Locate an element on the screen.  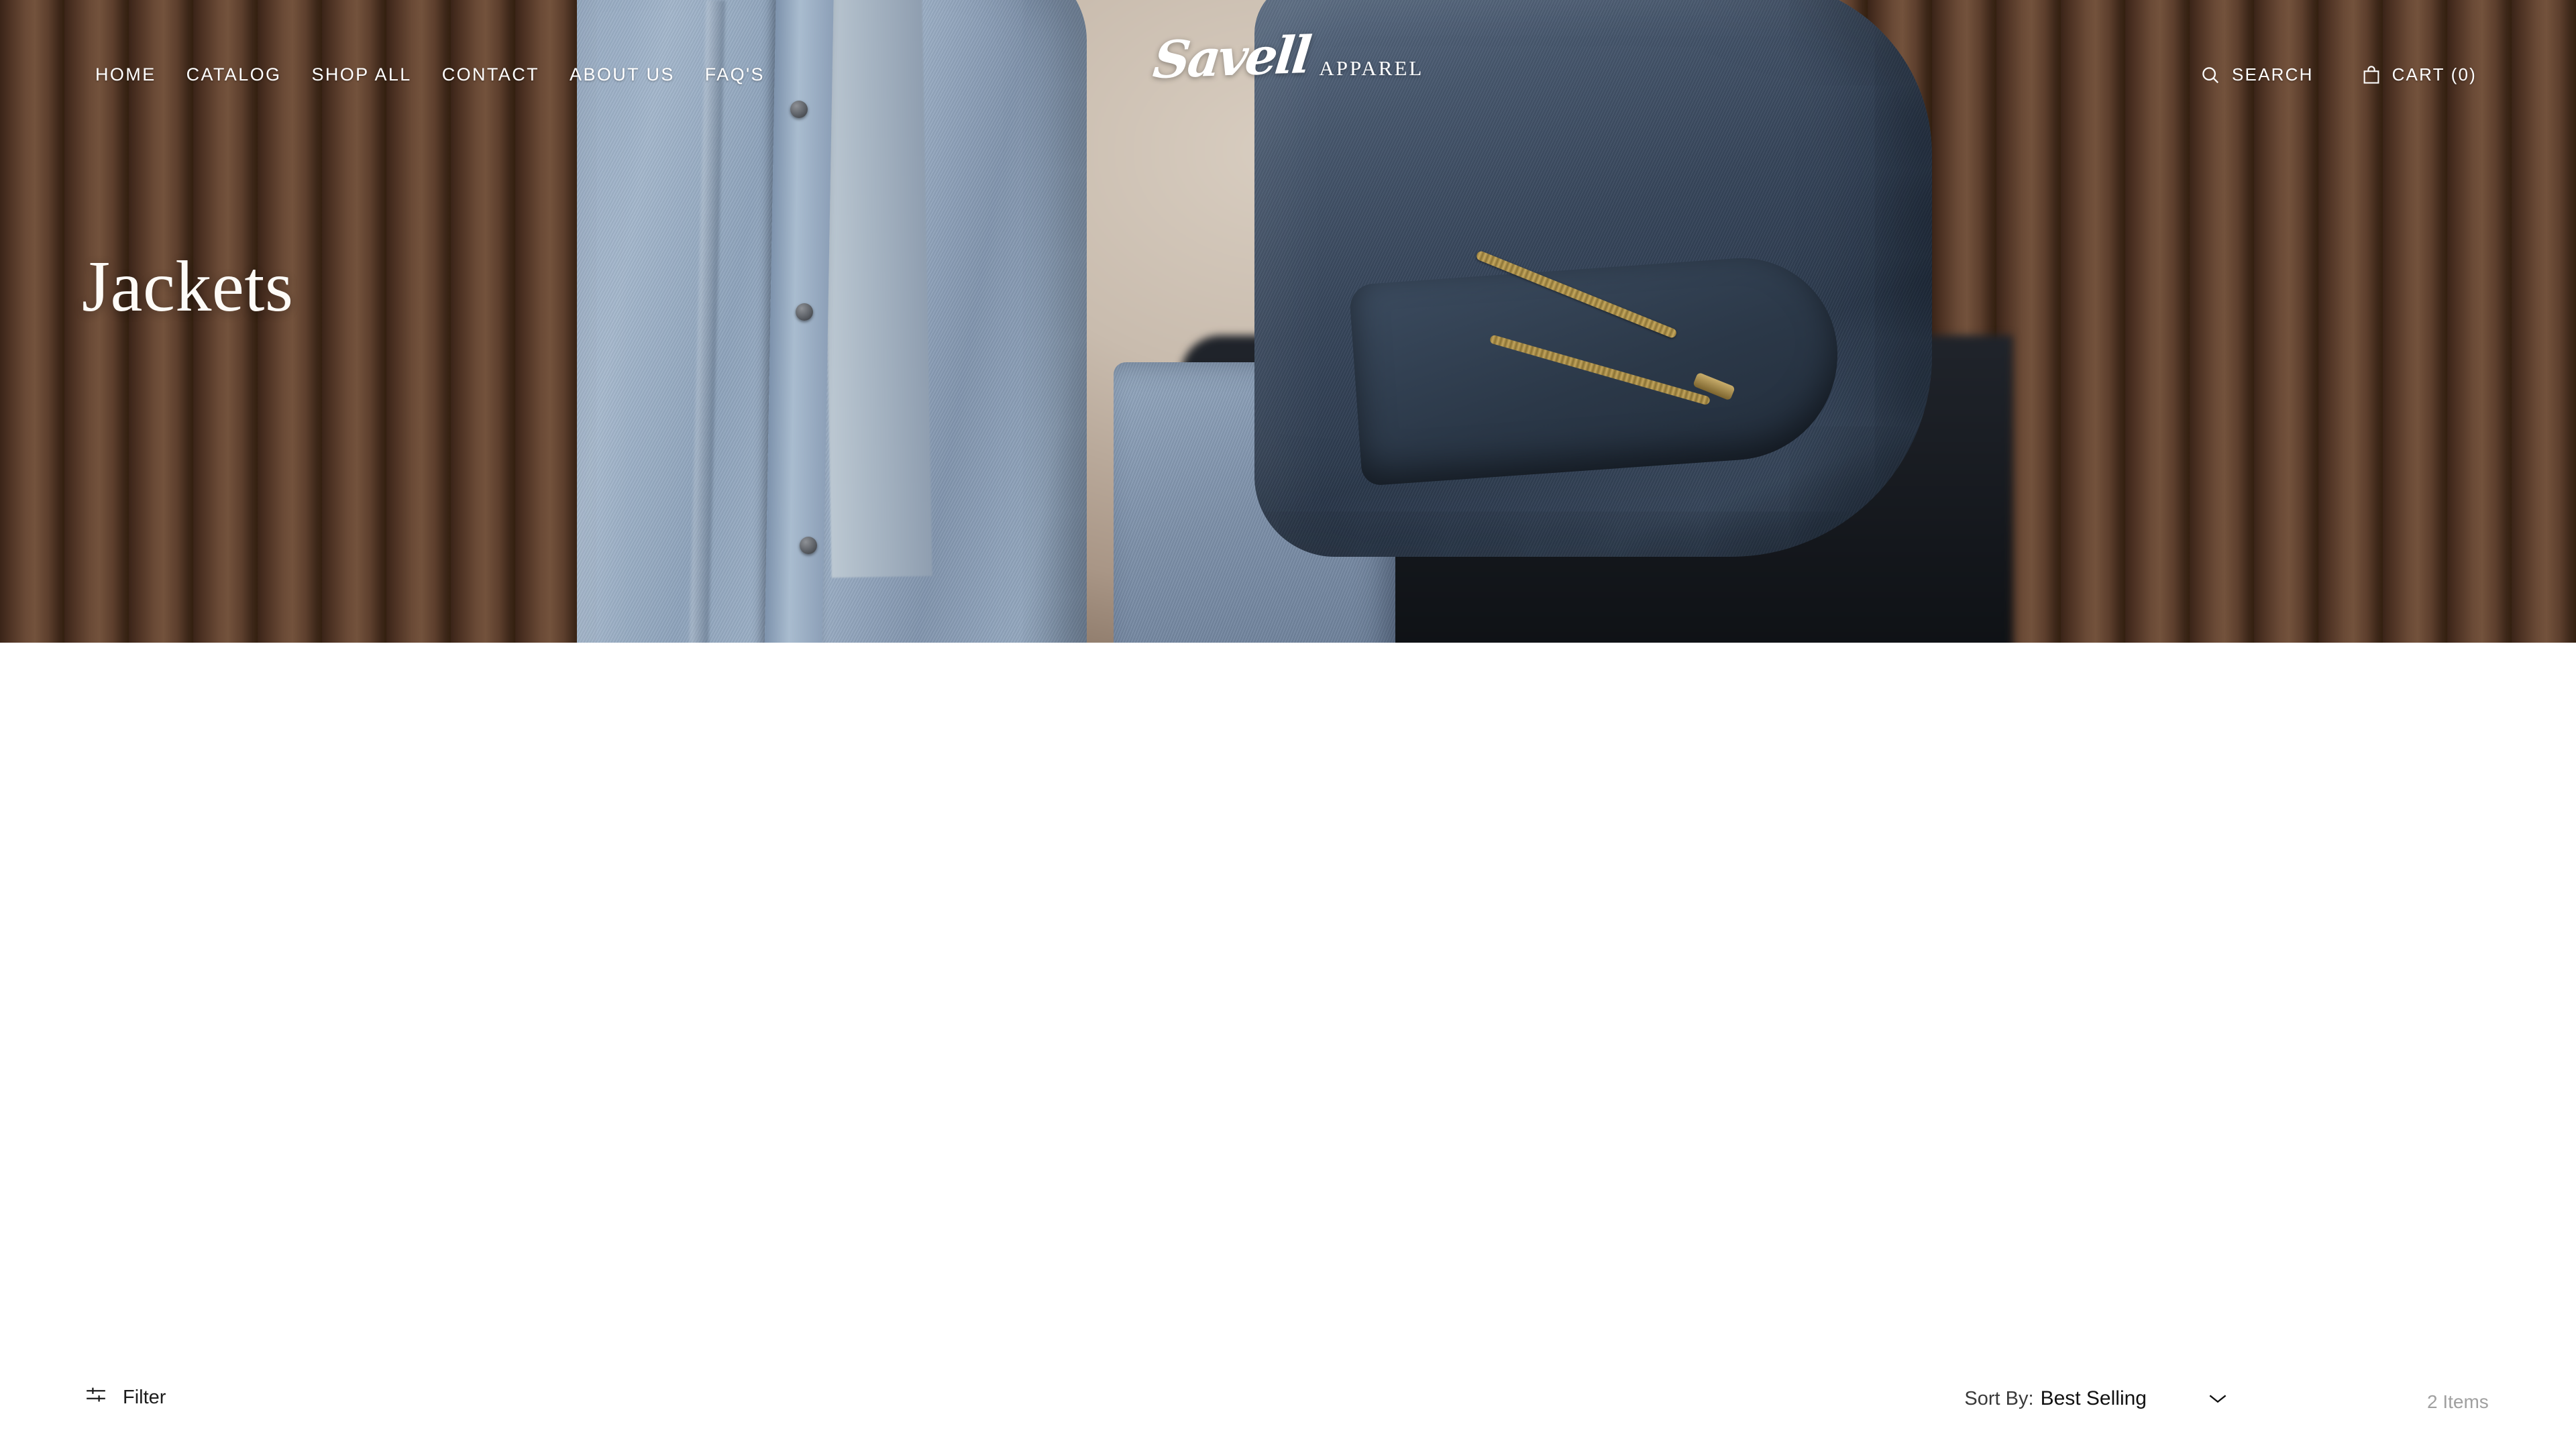
sort-dropdown: Sort By: Best Selling is located at coordinates (2095, 1398).